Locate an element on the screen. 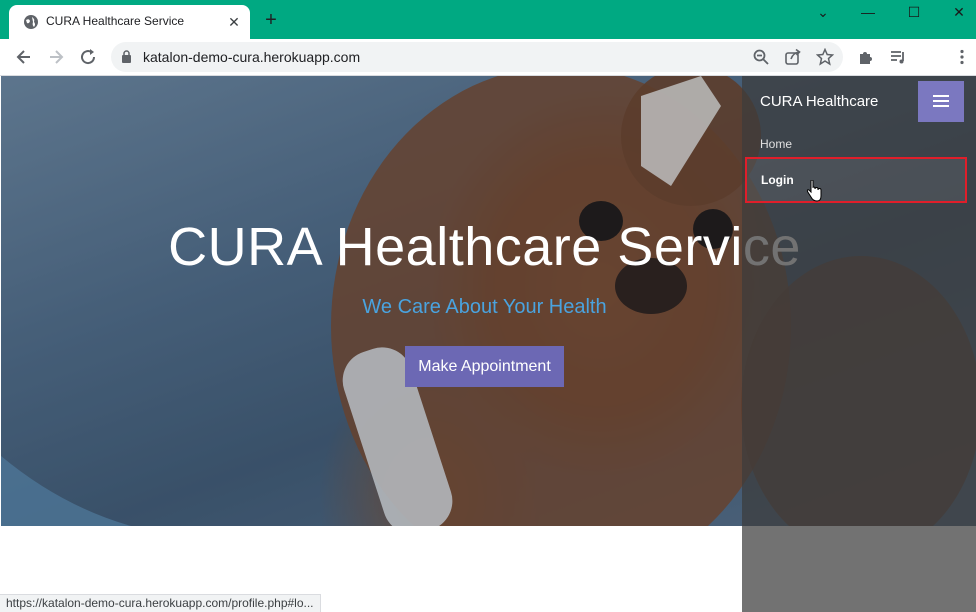  sidebar-item-home: Home is located at coordinates (776, 144).